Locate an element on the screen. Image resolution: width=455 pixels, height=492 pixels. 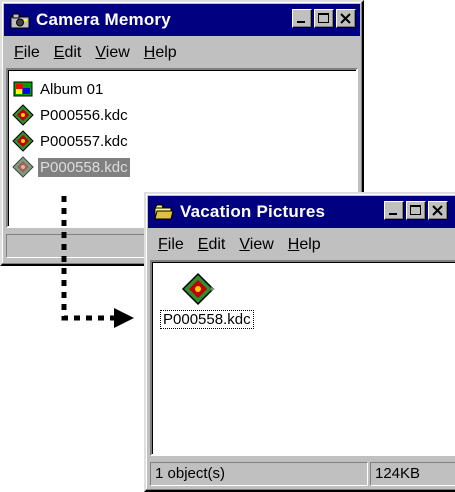
list-item-file-selected: P000558.kdc is located at coordinates (71, 167).